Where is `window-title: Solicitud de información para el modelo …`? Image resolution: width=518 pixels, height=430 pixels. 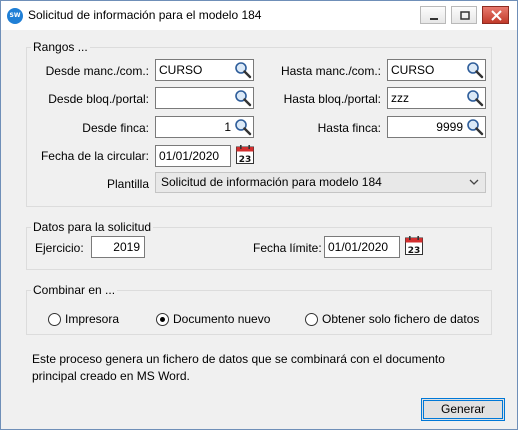
window-title: Solicitud de información para el modelo … is located at coordinates (145, 15).